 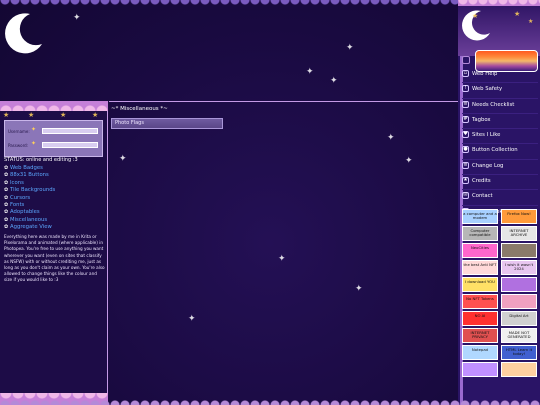 I want to click on right-header: ★ ★ ★, so click(x=499, y=28).